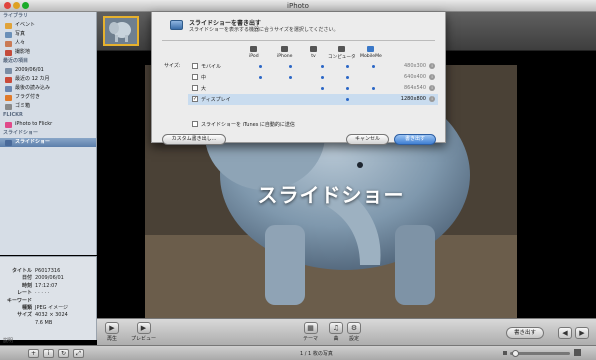  I want to click on elephant-thumbnail-image, so click(121, 31).